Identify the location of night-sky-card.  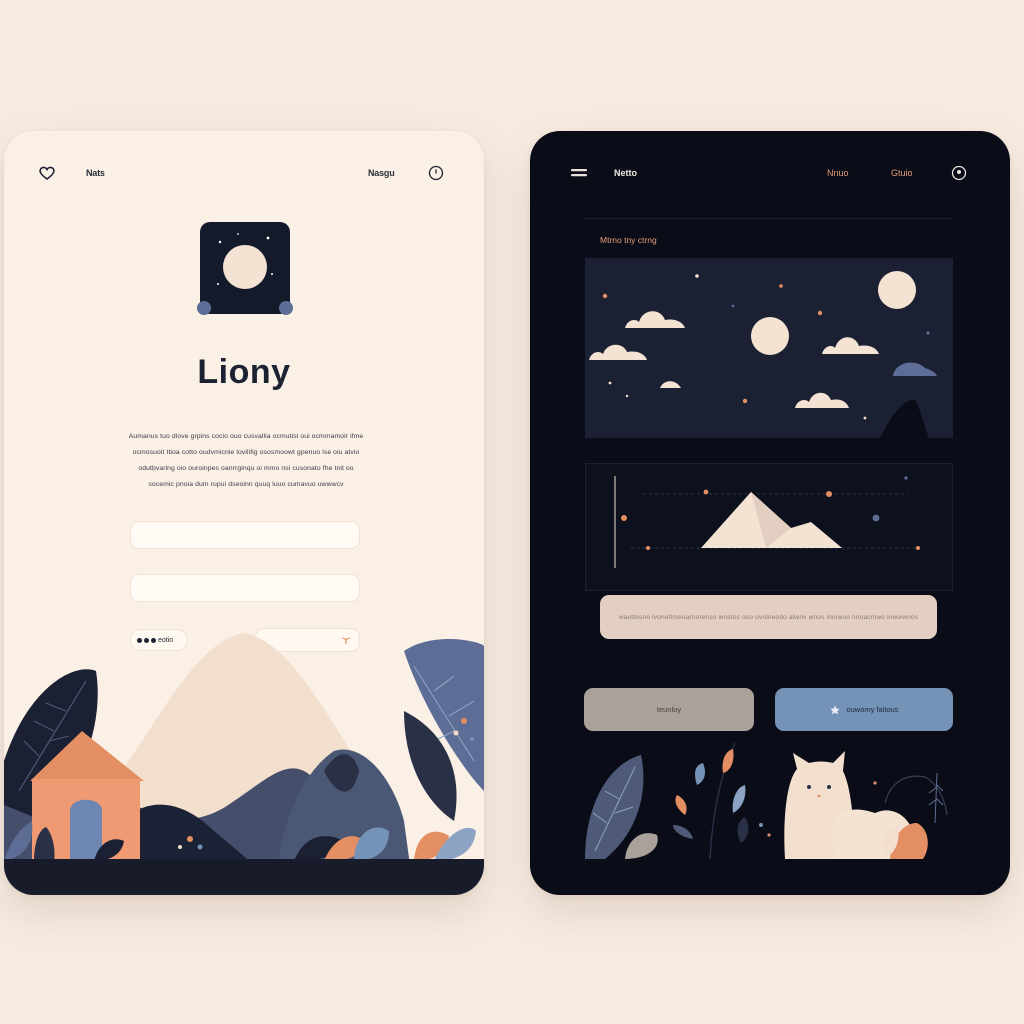
(769, 348).